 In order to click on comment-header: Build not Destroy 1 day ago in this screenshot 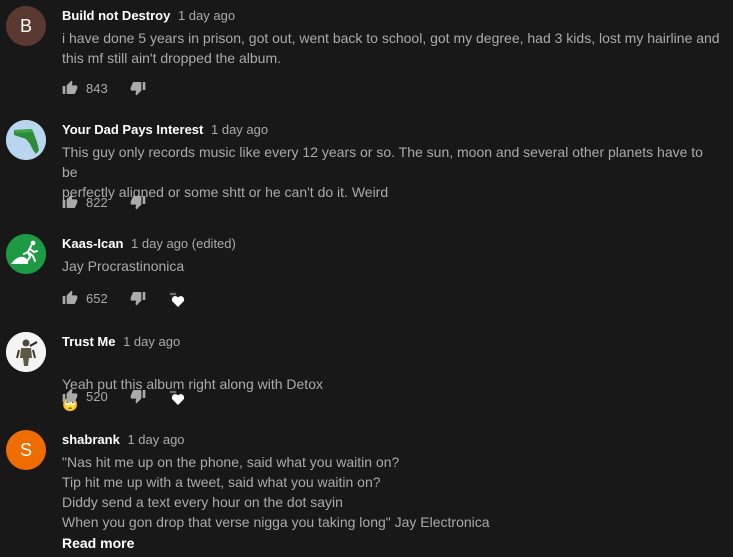, I will do `click(148, 16)`.